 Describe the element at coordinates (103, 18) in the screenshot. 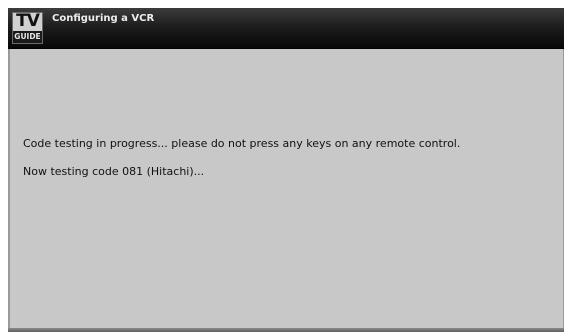

I see `page-title: Configuring a VCR` at that location.